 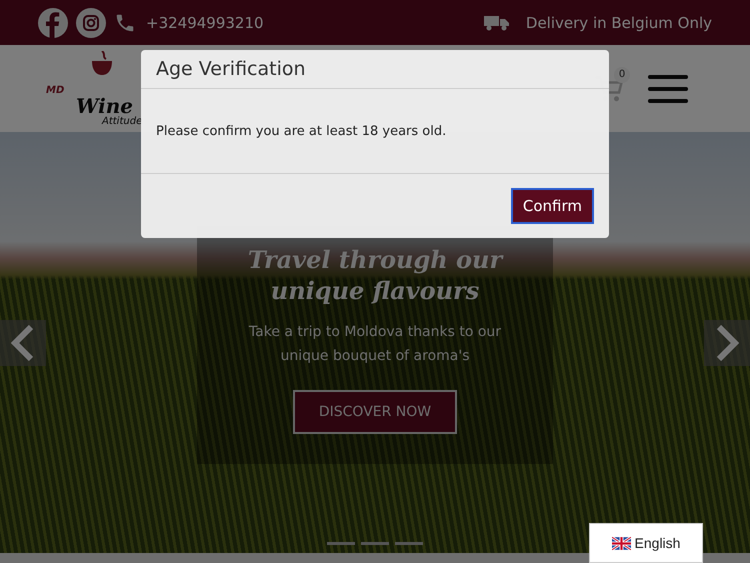 I want to click on language-selector: English, so click(x=646, y=543).